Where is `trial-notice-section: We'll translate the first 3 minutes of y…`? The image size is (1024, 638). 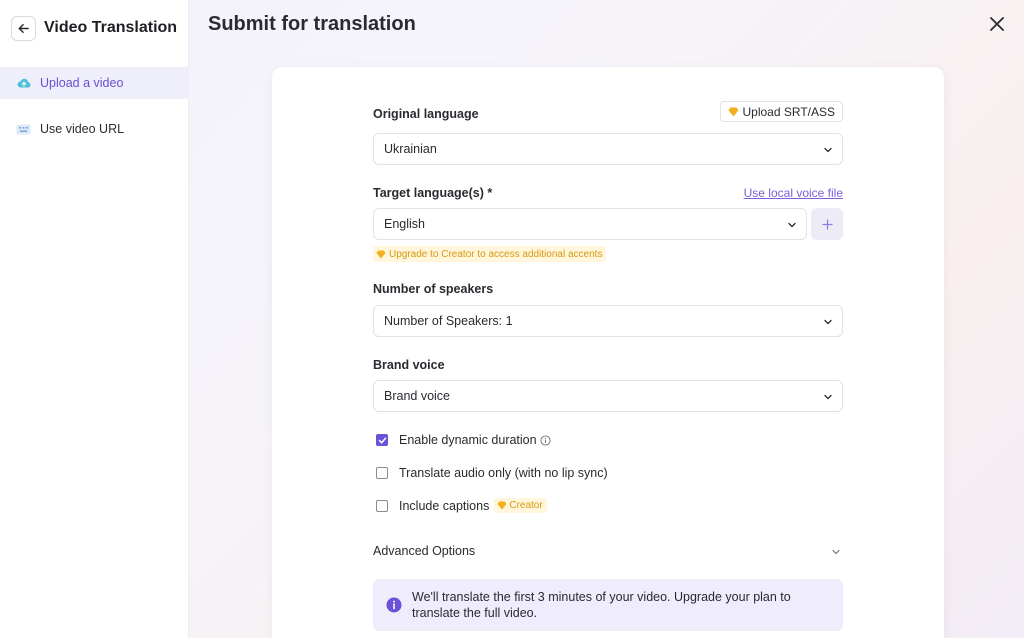 trial-notice-section: We'll translate the first 3 minutes of y… is located at coordinates (608, 605).